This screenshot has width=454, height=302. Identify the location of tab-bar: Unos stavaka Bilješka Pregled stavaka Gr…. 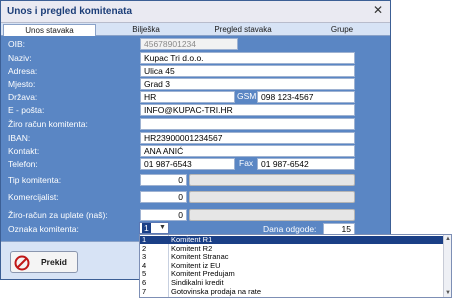
(195, 29).